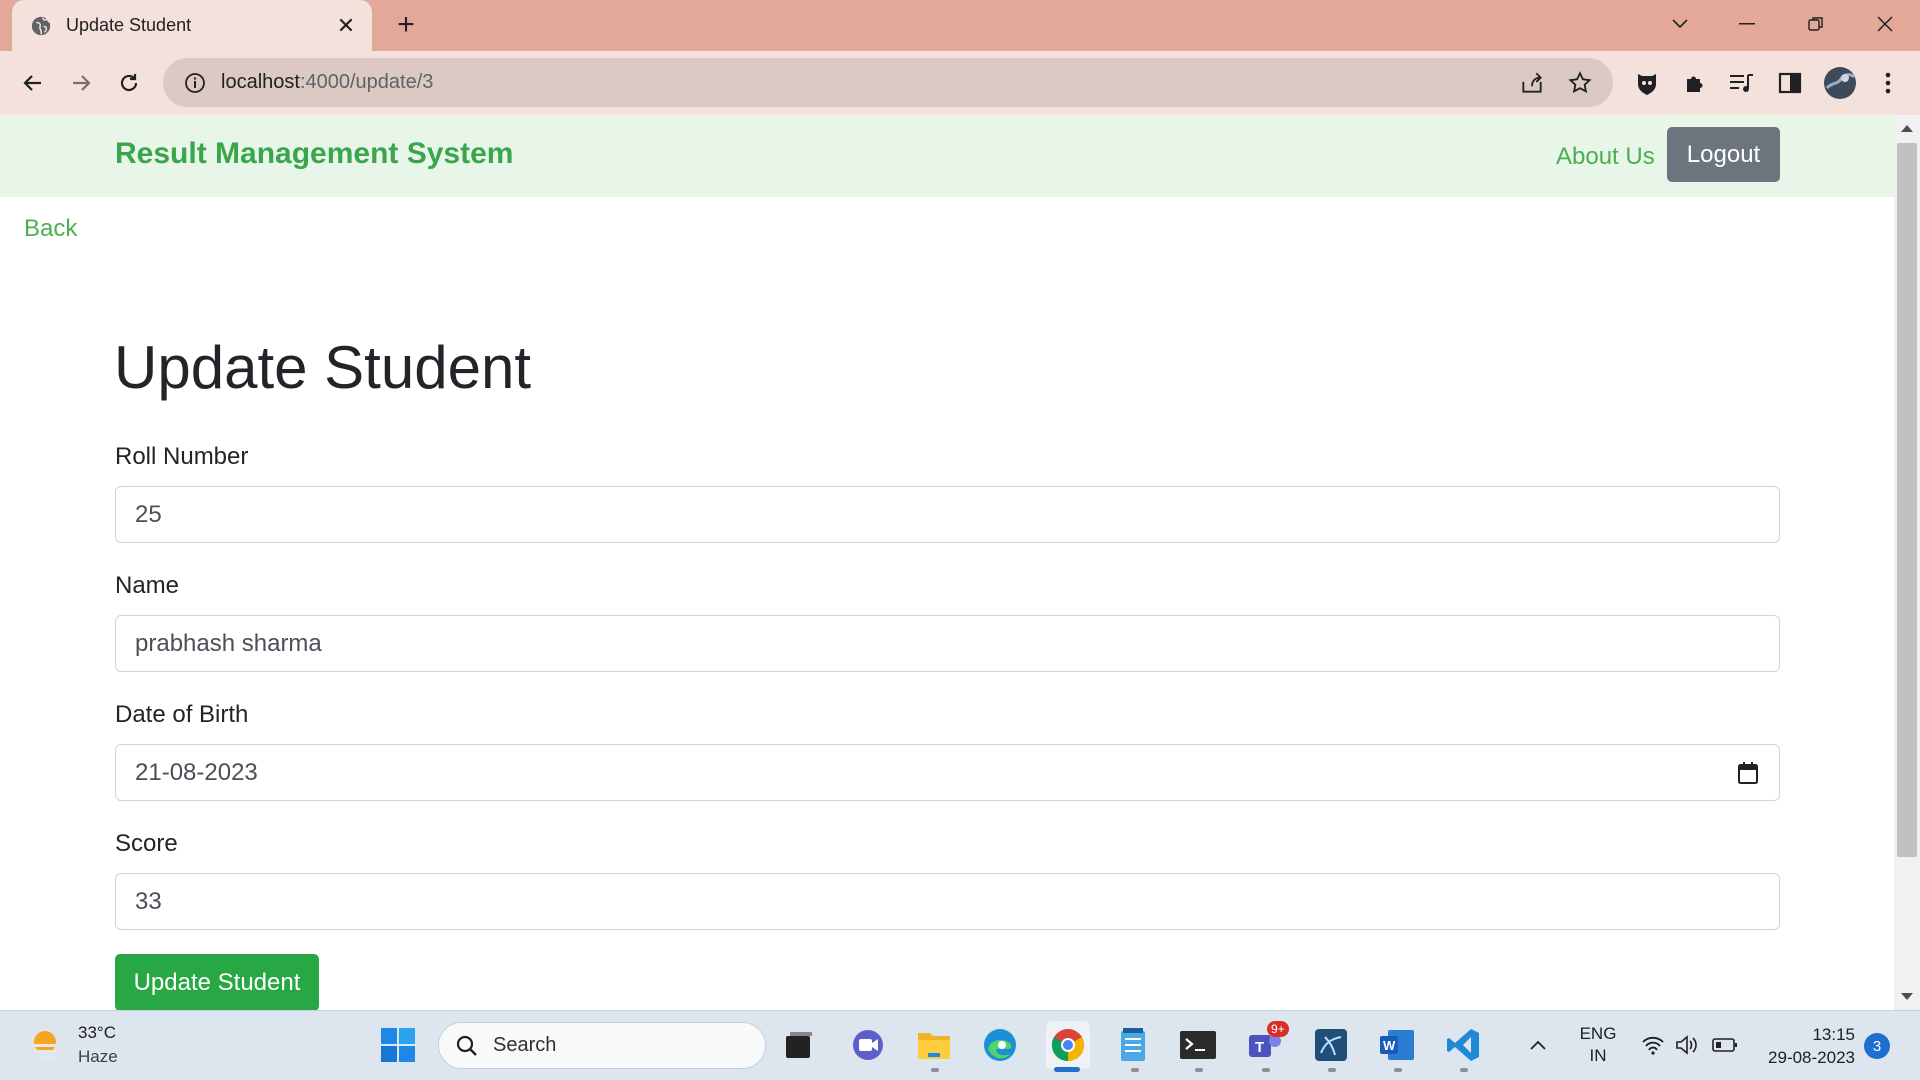 This screenshot has width=1920, height=1080. Describe the element at coordinates (406, 26) in the screenshot. I see `new-tab-button: +` at that location.